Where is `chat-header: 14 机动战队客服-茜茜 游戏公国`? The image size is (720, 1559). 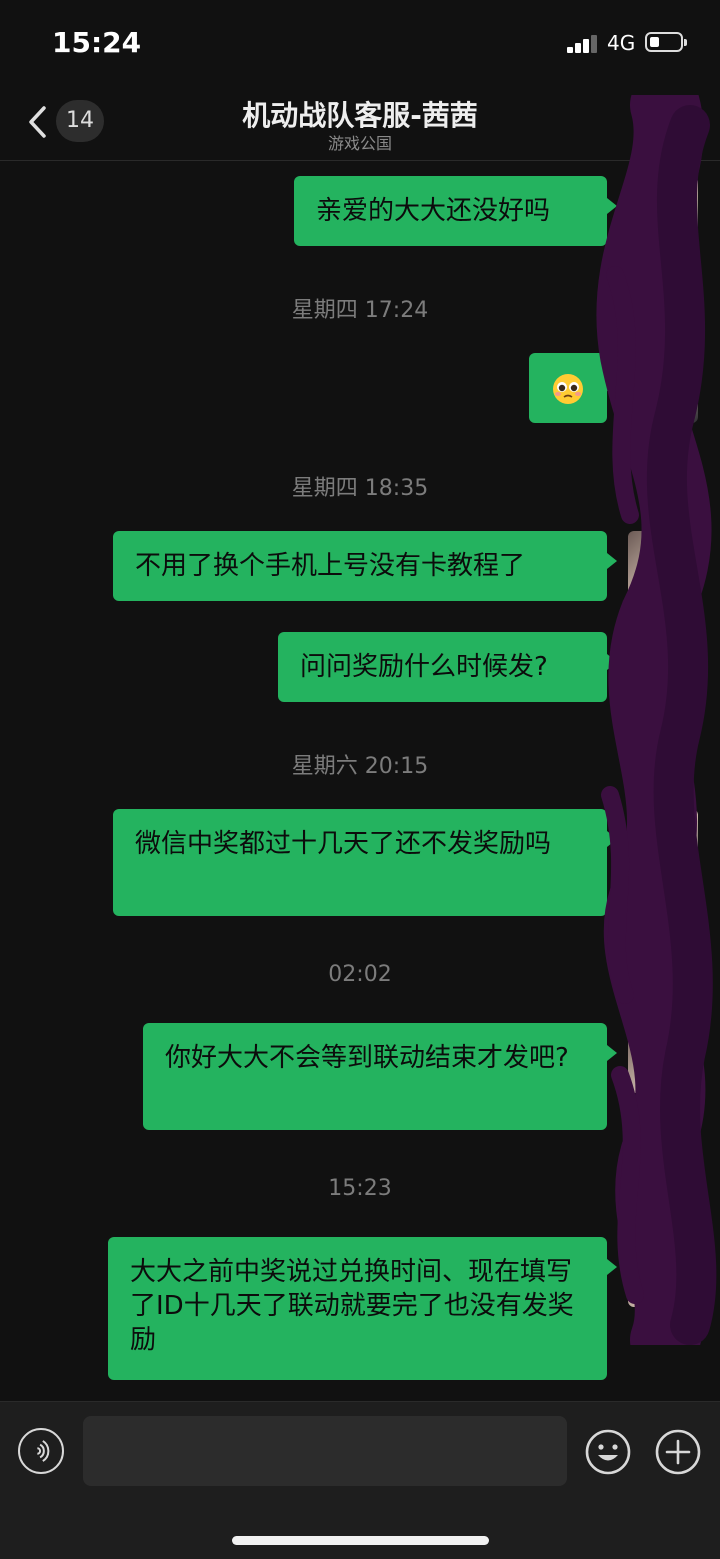 chat-header: 14 机动战队客服-茜茜 游戏公国 is located at coordinates (360, 124).